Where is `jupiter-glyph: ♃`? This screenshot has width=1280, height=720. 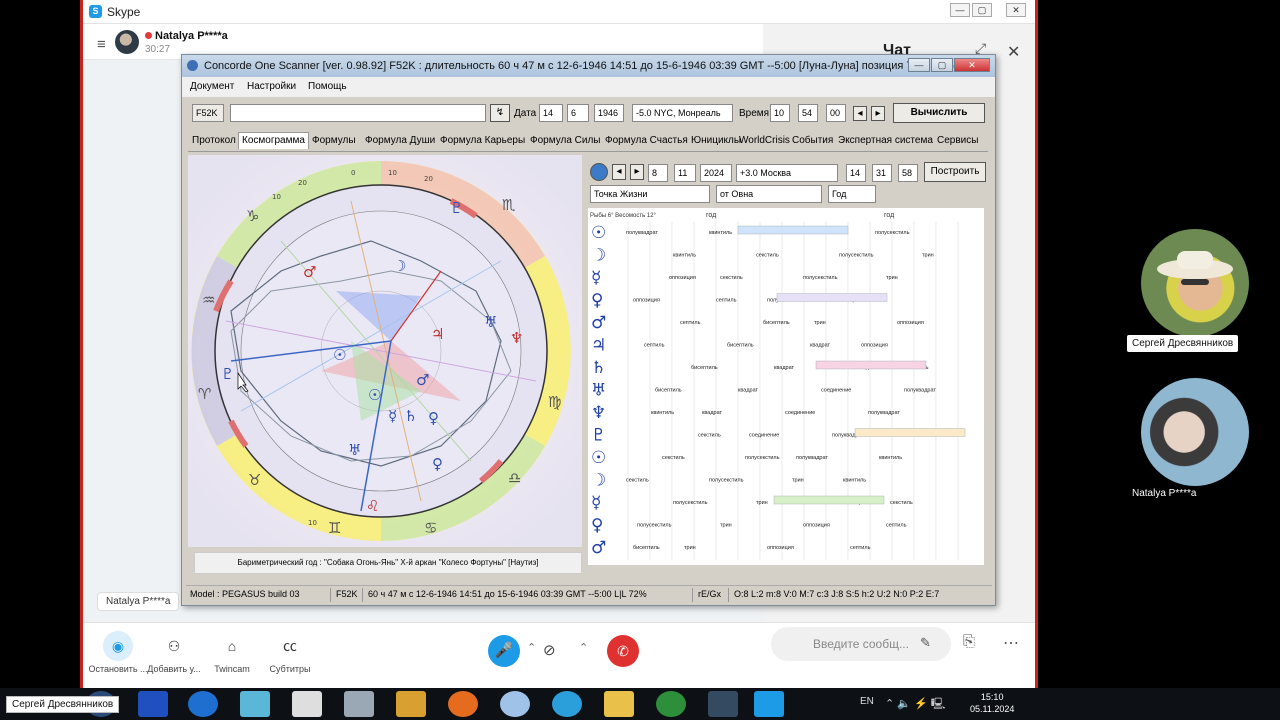 jupiter-glyph: ♃ is located at coordinates (437, 334).